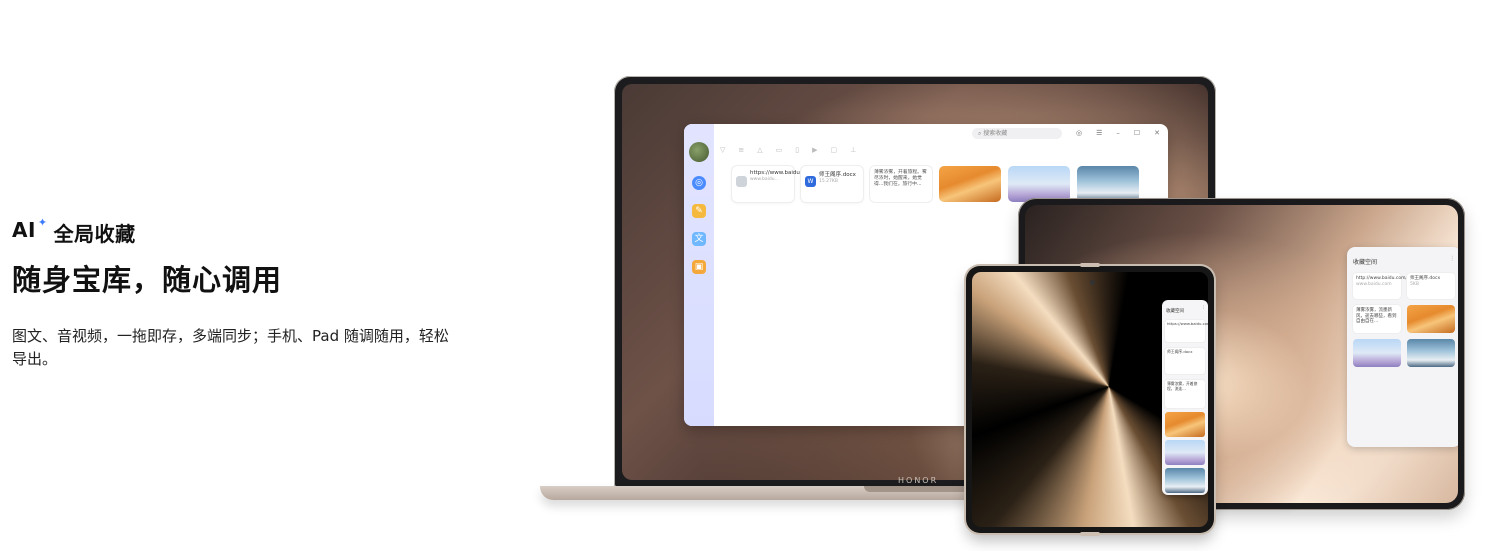 The width and height of the screenshot is (1485, 551). I want to click on link-card: http://www.baidu.com/... www.baidu.com, so click(1382, 286).